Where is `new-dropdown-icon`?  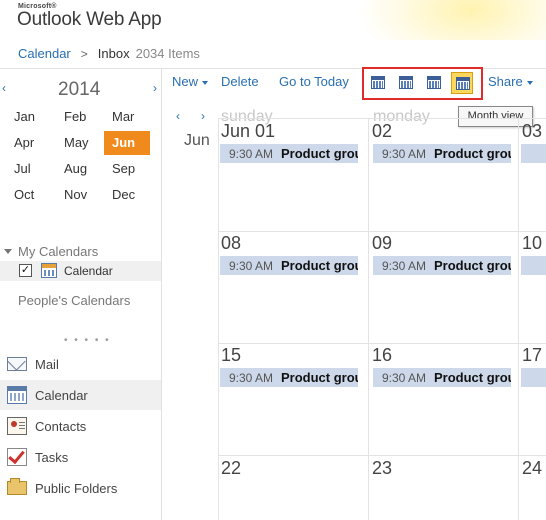
new-dropdown-icon is located at coordinates (205, 82).